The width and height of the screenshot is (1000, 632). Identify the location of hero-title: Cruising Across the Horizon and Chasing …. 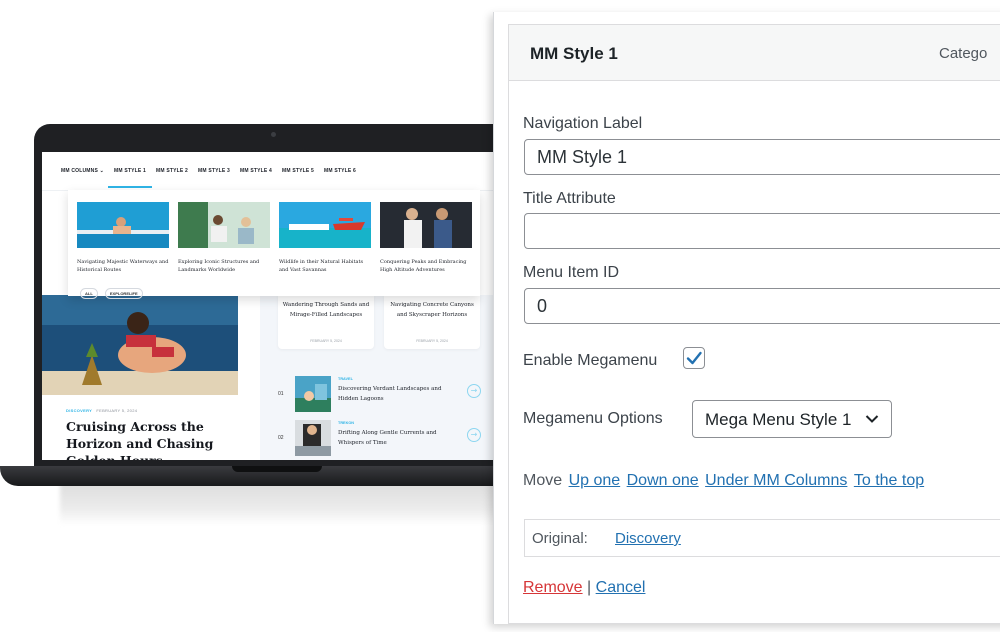
(161, 439).